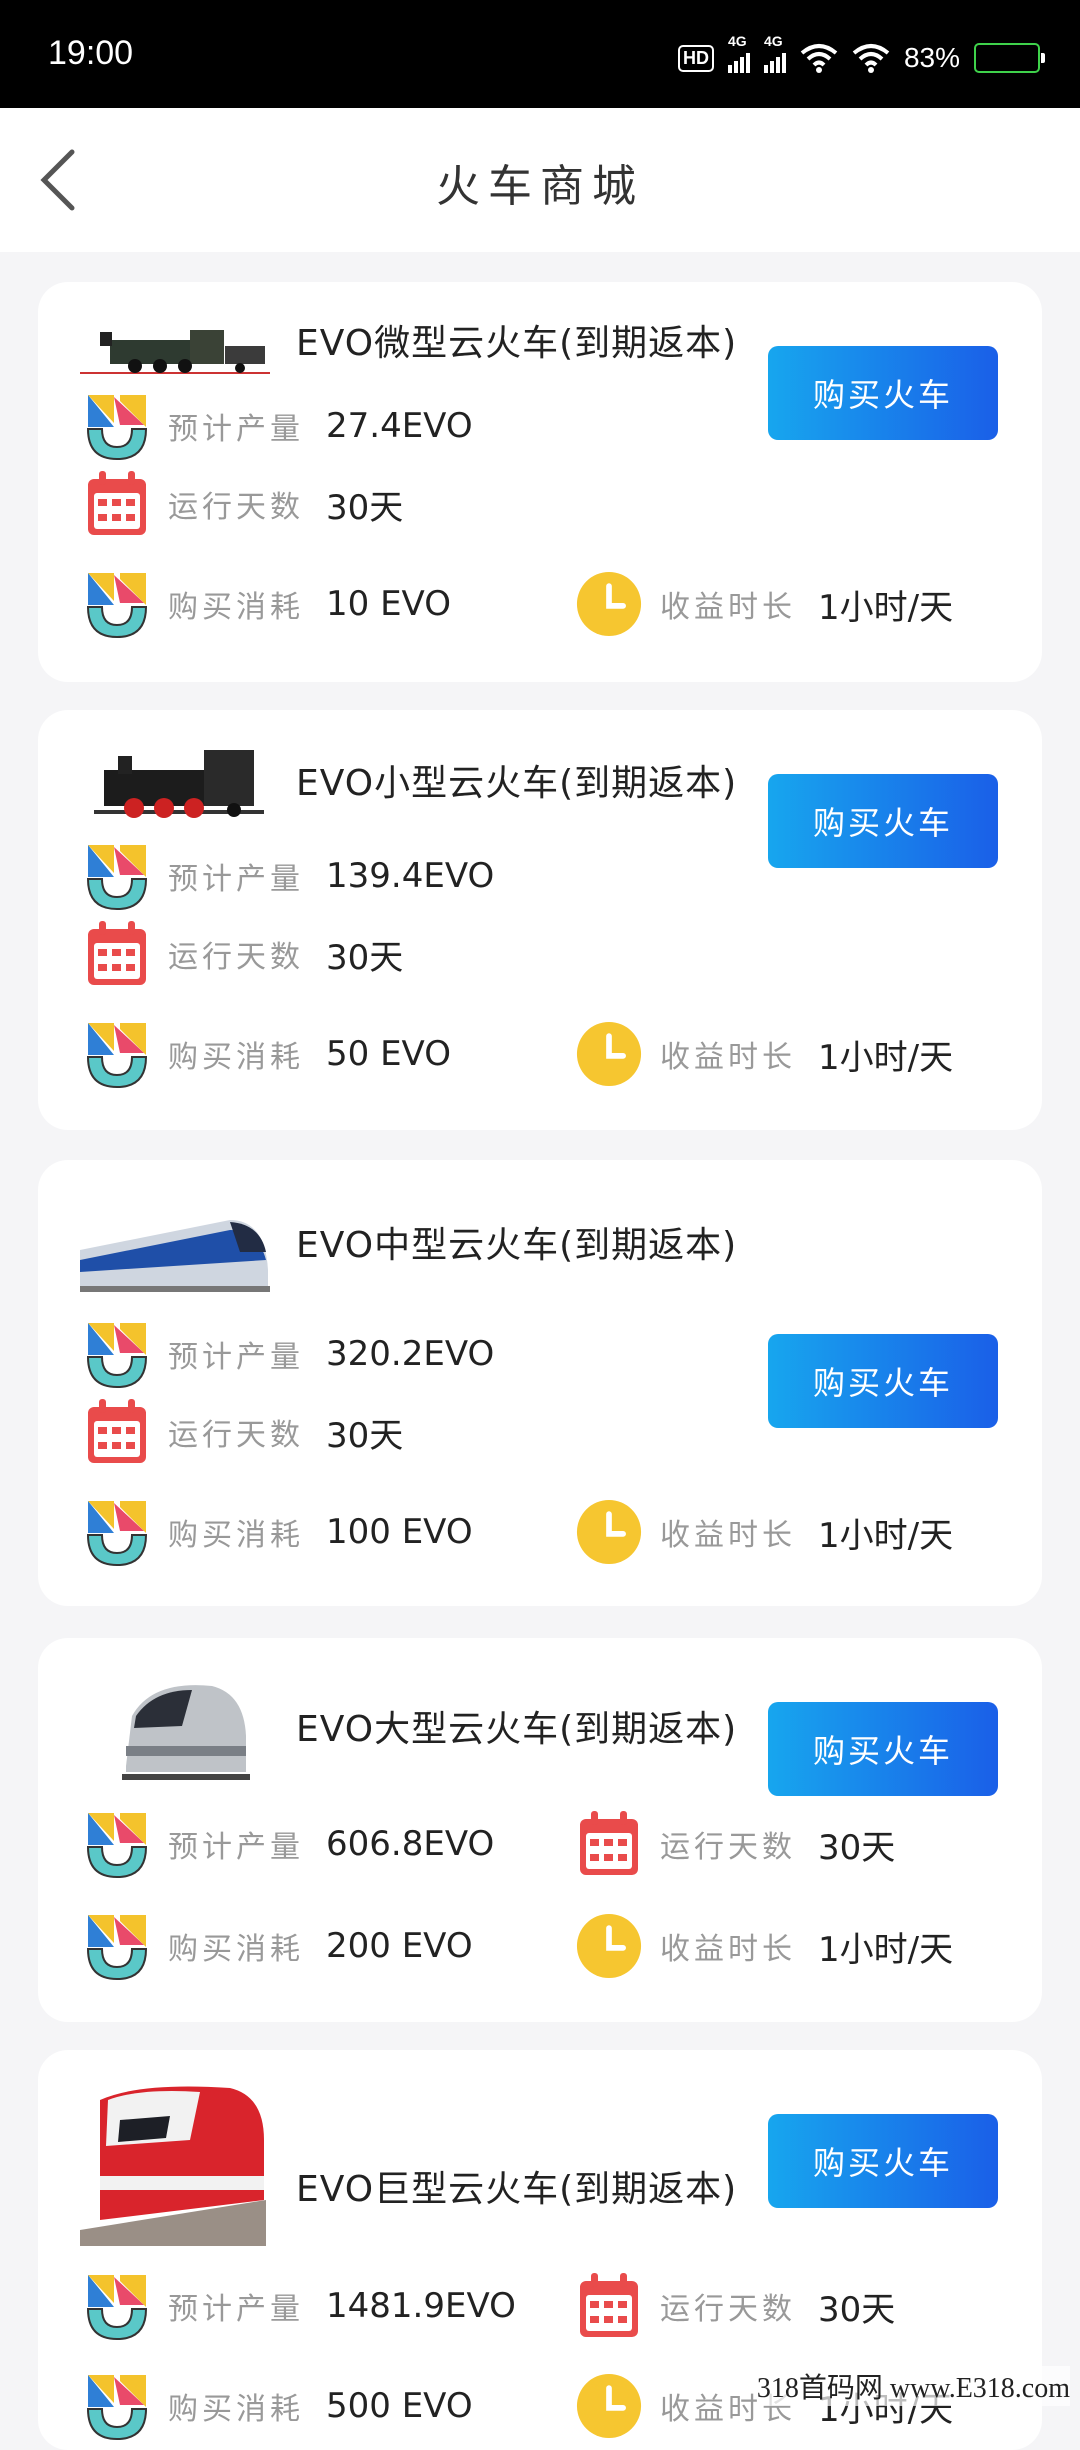  I want to click on status-icons: HD 4G 4G 83%, so click(861, 55).